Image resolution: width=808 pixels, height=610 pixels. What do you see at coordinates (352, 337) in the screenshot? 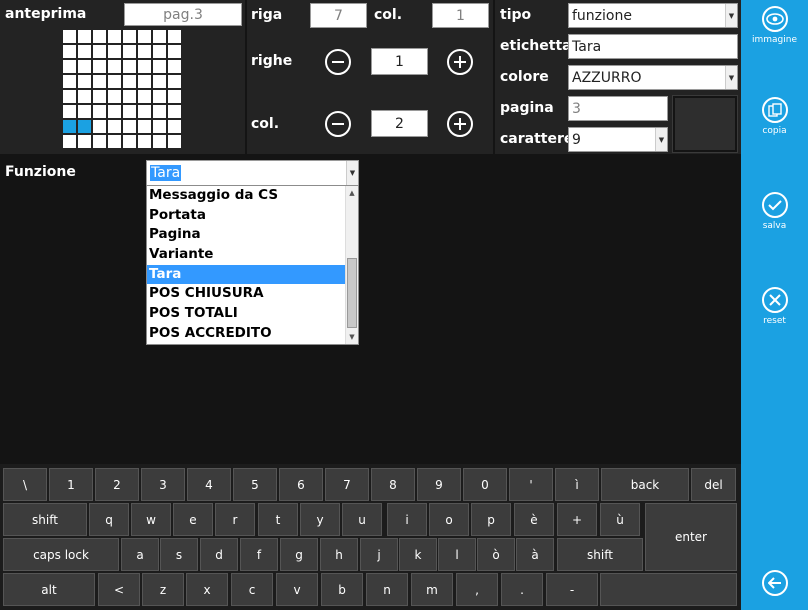
I see `scroll-down-icon: ▼` at bounding box center [352, 337].